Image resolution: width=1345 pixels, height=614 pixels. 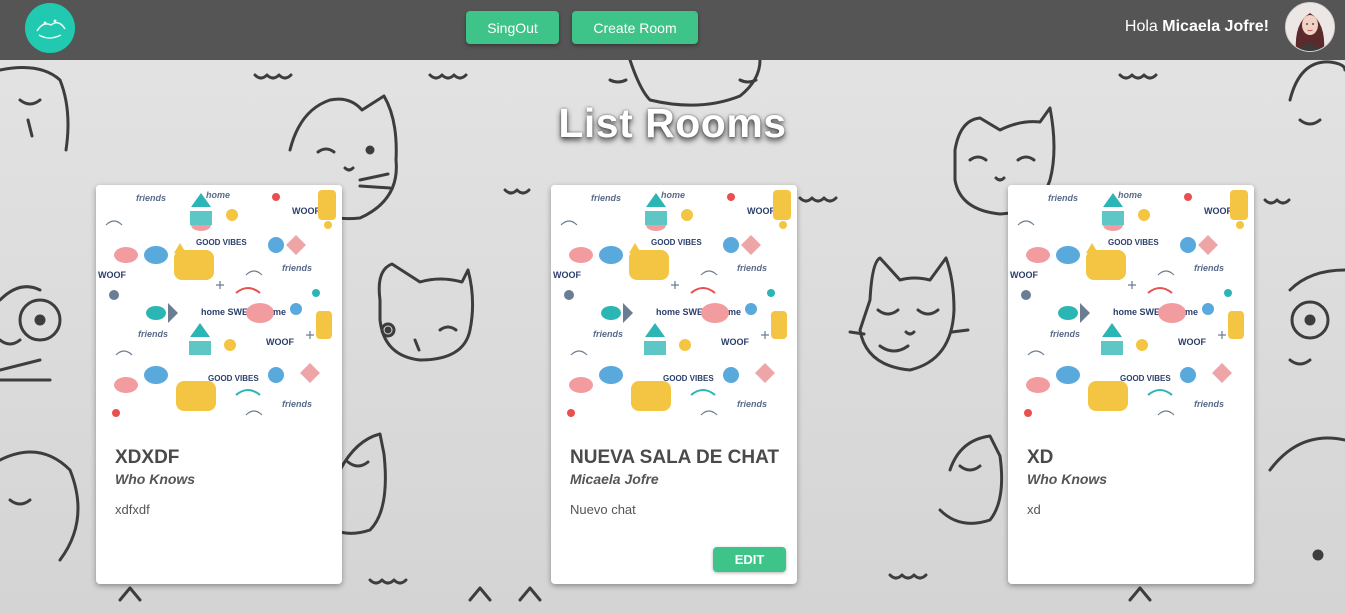 What do you see at coordinates (614, 479) in the screenshot?
I see `room-owner: Micaela Jofre` at bounding box center [614, 479].